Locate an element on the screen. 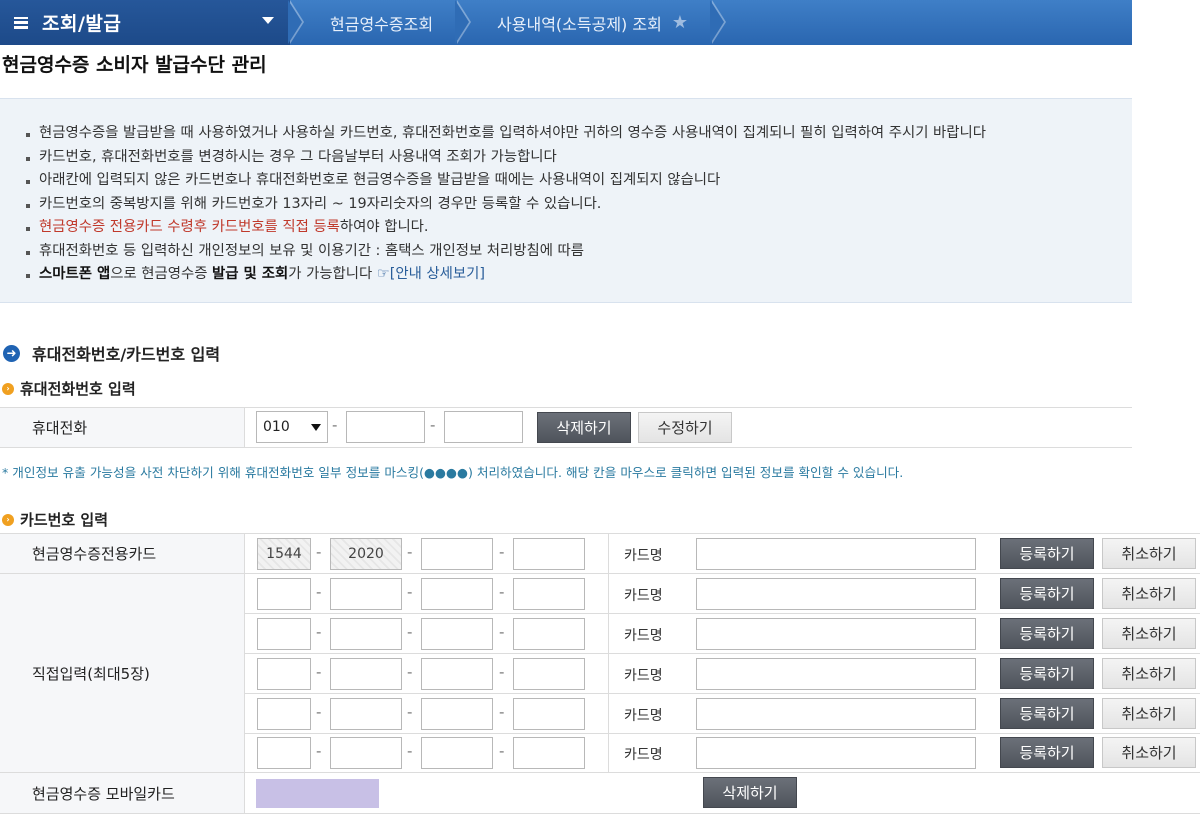  menu-title: 조회/발급 is located at coordinates (82, 24).